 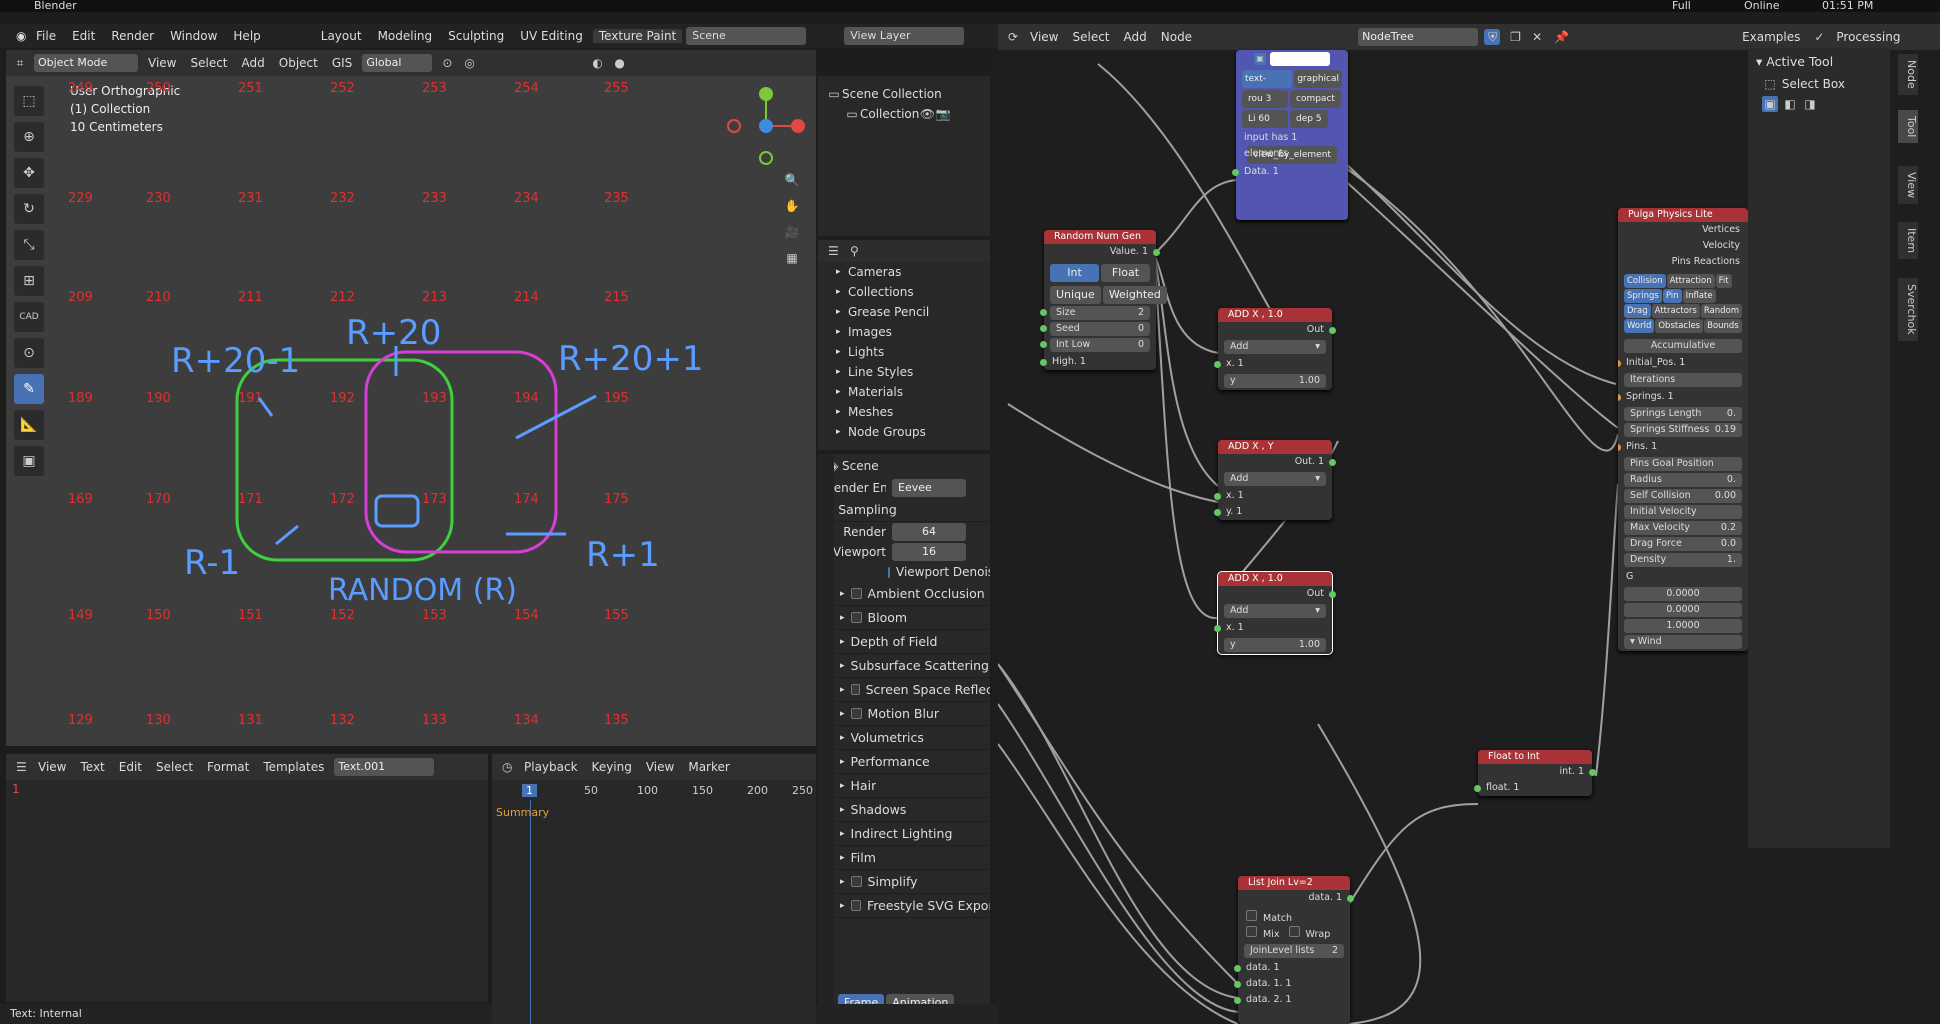 What do you see at coordinates (1683, 430) in the screenshot?
I see `pulga-input: Springs Stiffness 0.19` at bounding box center [1683, 430].